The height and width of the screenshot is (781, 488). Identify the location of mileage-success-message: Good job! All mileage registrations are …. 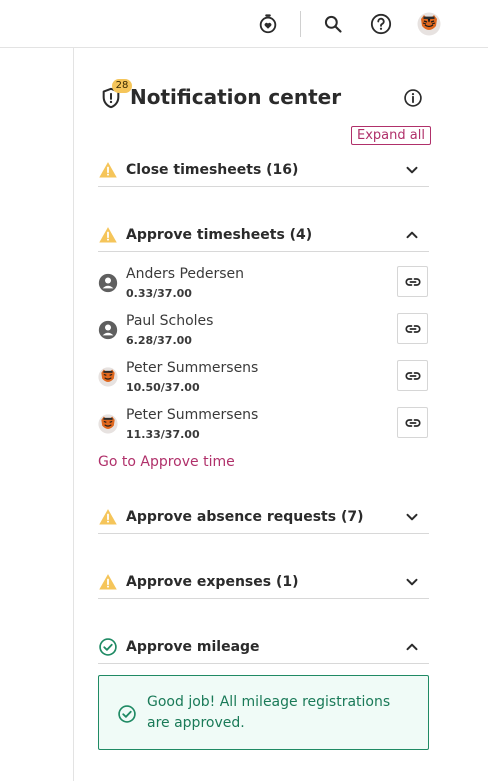
(263, 712).